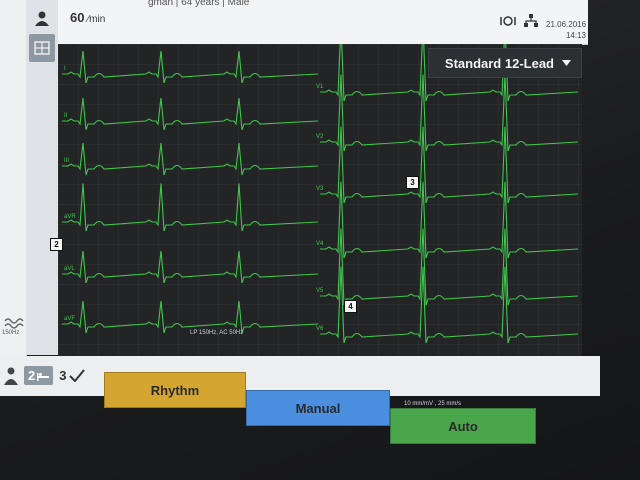 Image resolution: width=640 pixels, height=480 pixels. Describe the element at coordinates (412, 182) in the screenshot. I see `marker-3: 3` at that location.